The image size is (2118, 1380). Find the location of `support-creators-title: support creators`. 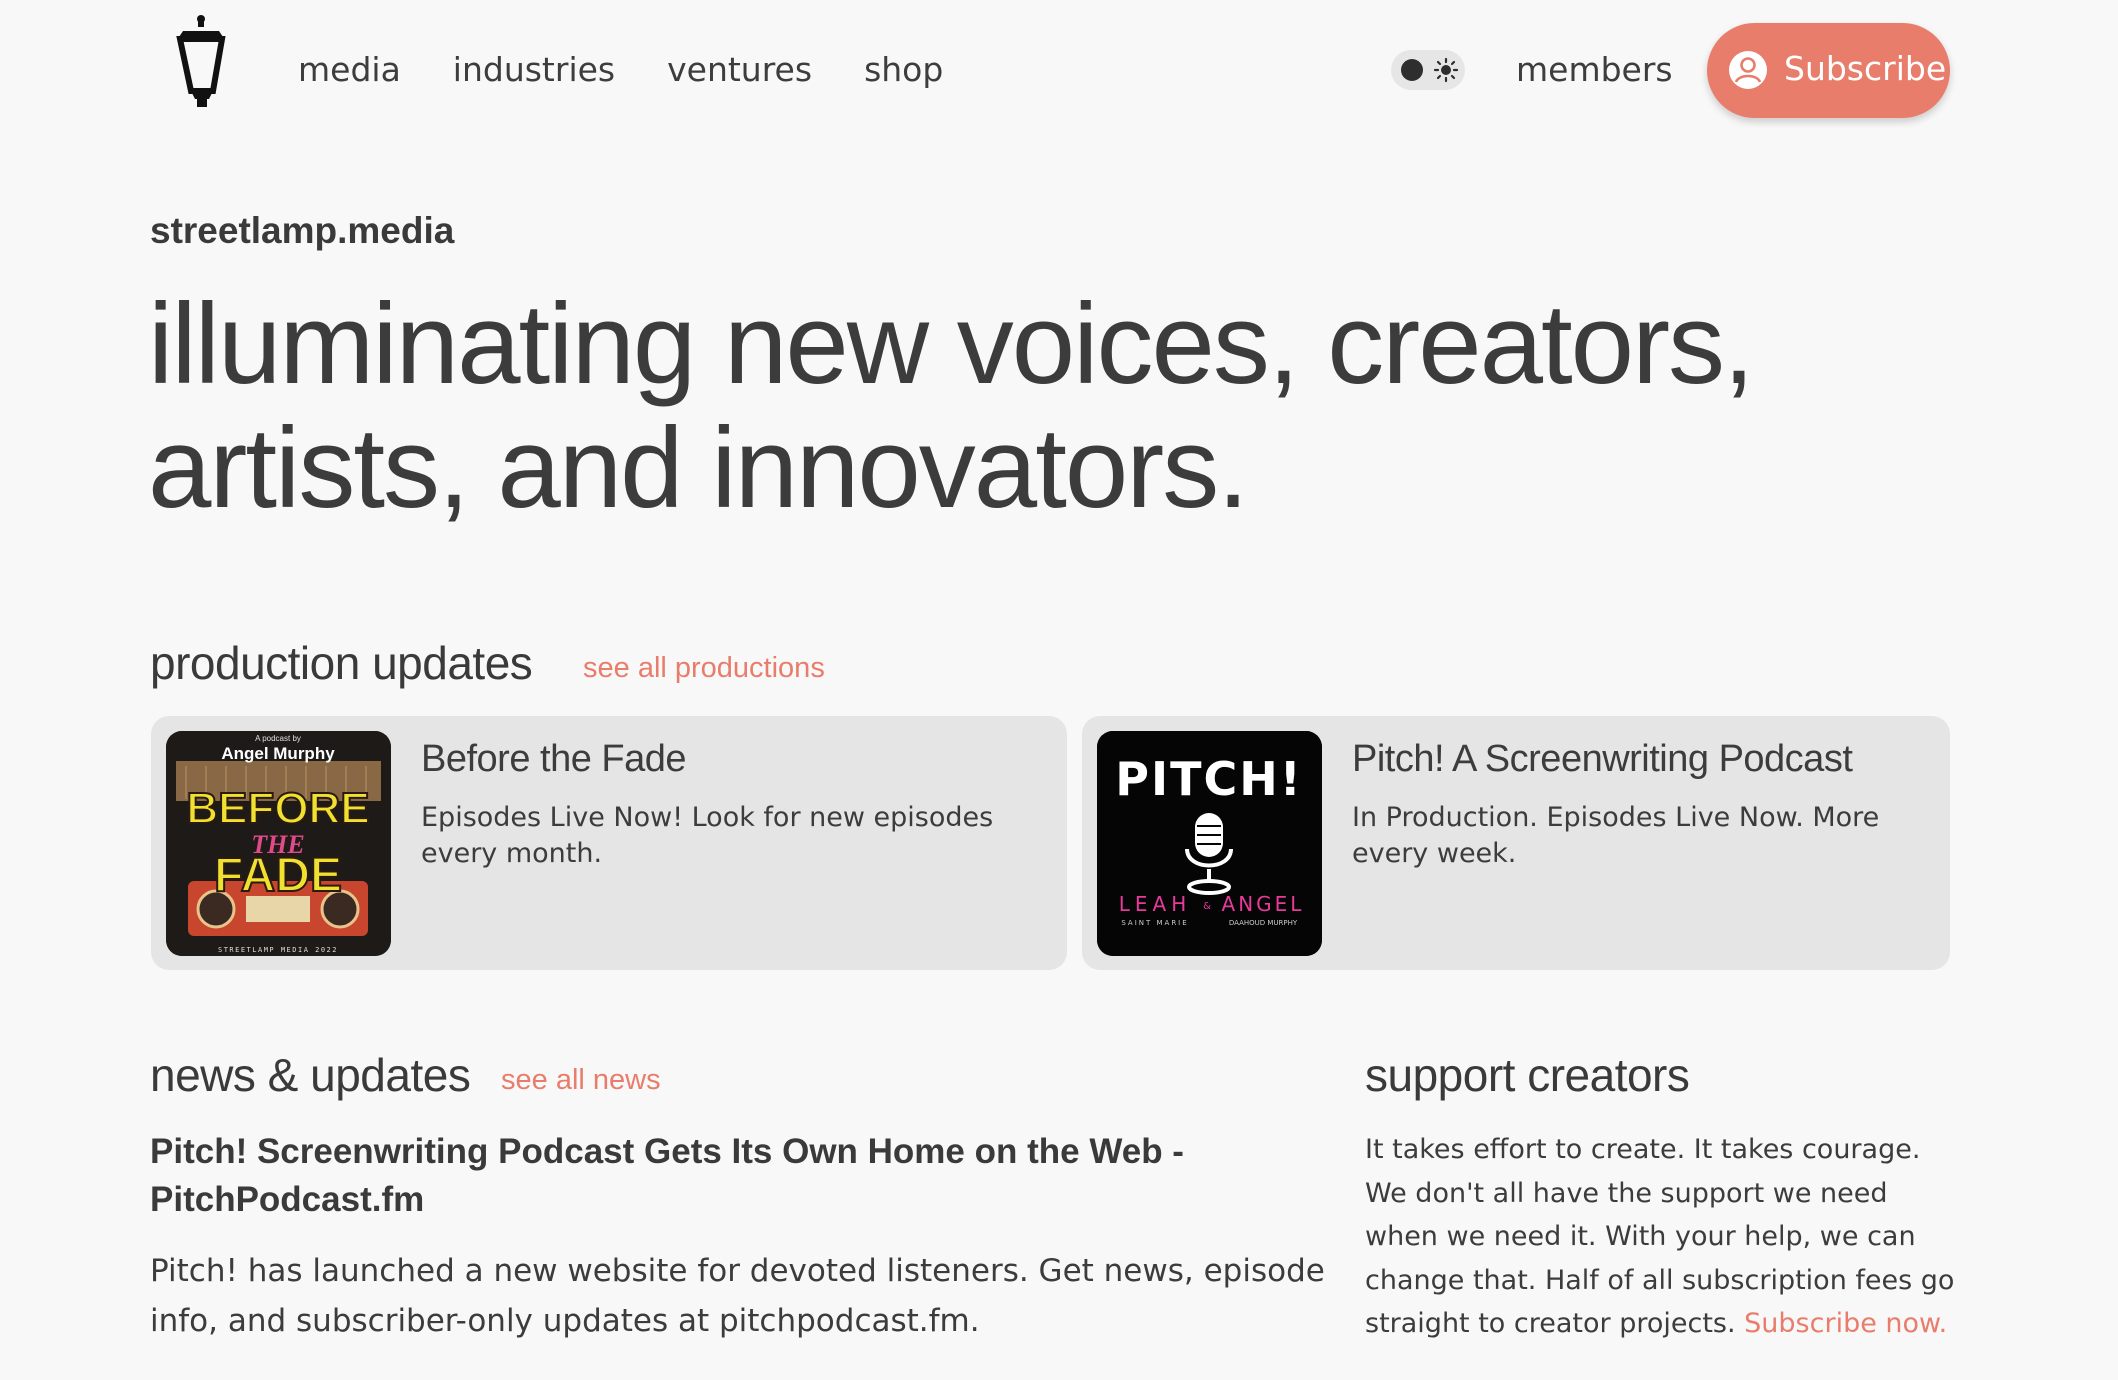

support-creators-title: support creators is located at coordinates (1527, 1075).